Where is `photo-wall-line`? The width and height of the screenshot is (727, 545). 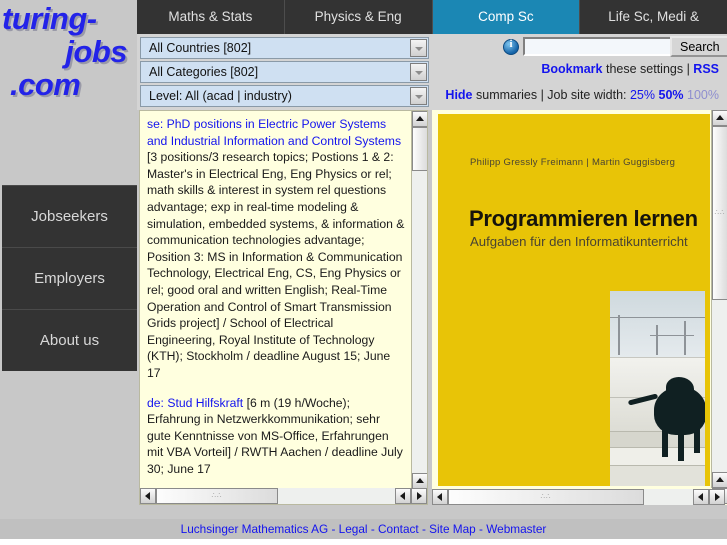
photo-wall-line is located at coordinates (657, 357).